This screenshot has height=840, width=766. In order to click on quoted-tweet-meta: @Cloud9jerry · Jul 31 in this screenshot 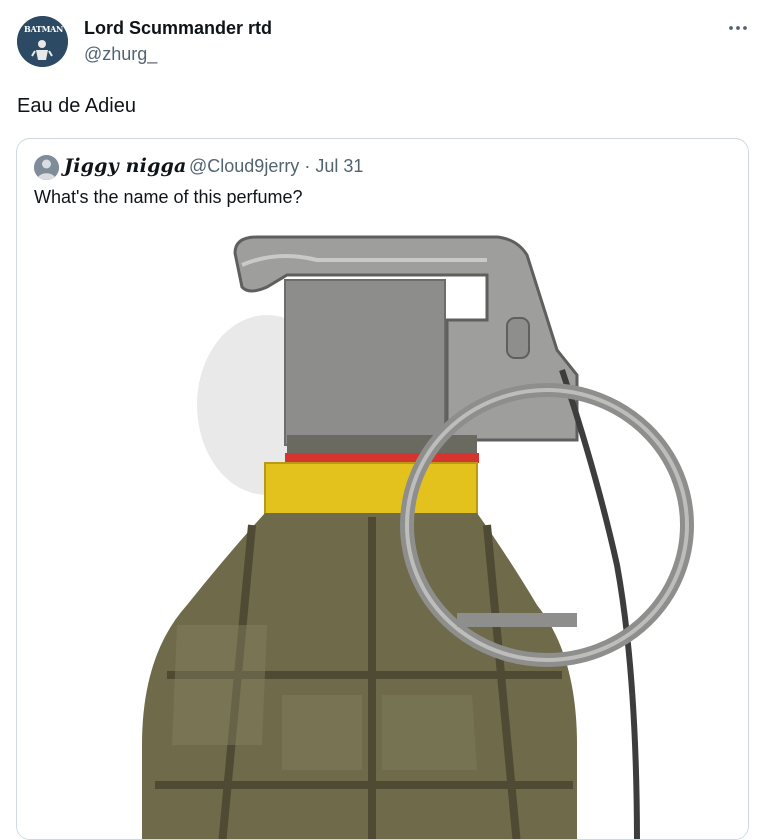, I will do `click(276, 166)`.